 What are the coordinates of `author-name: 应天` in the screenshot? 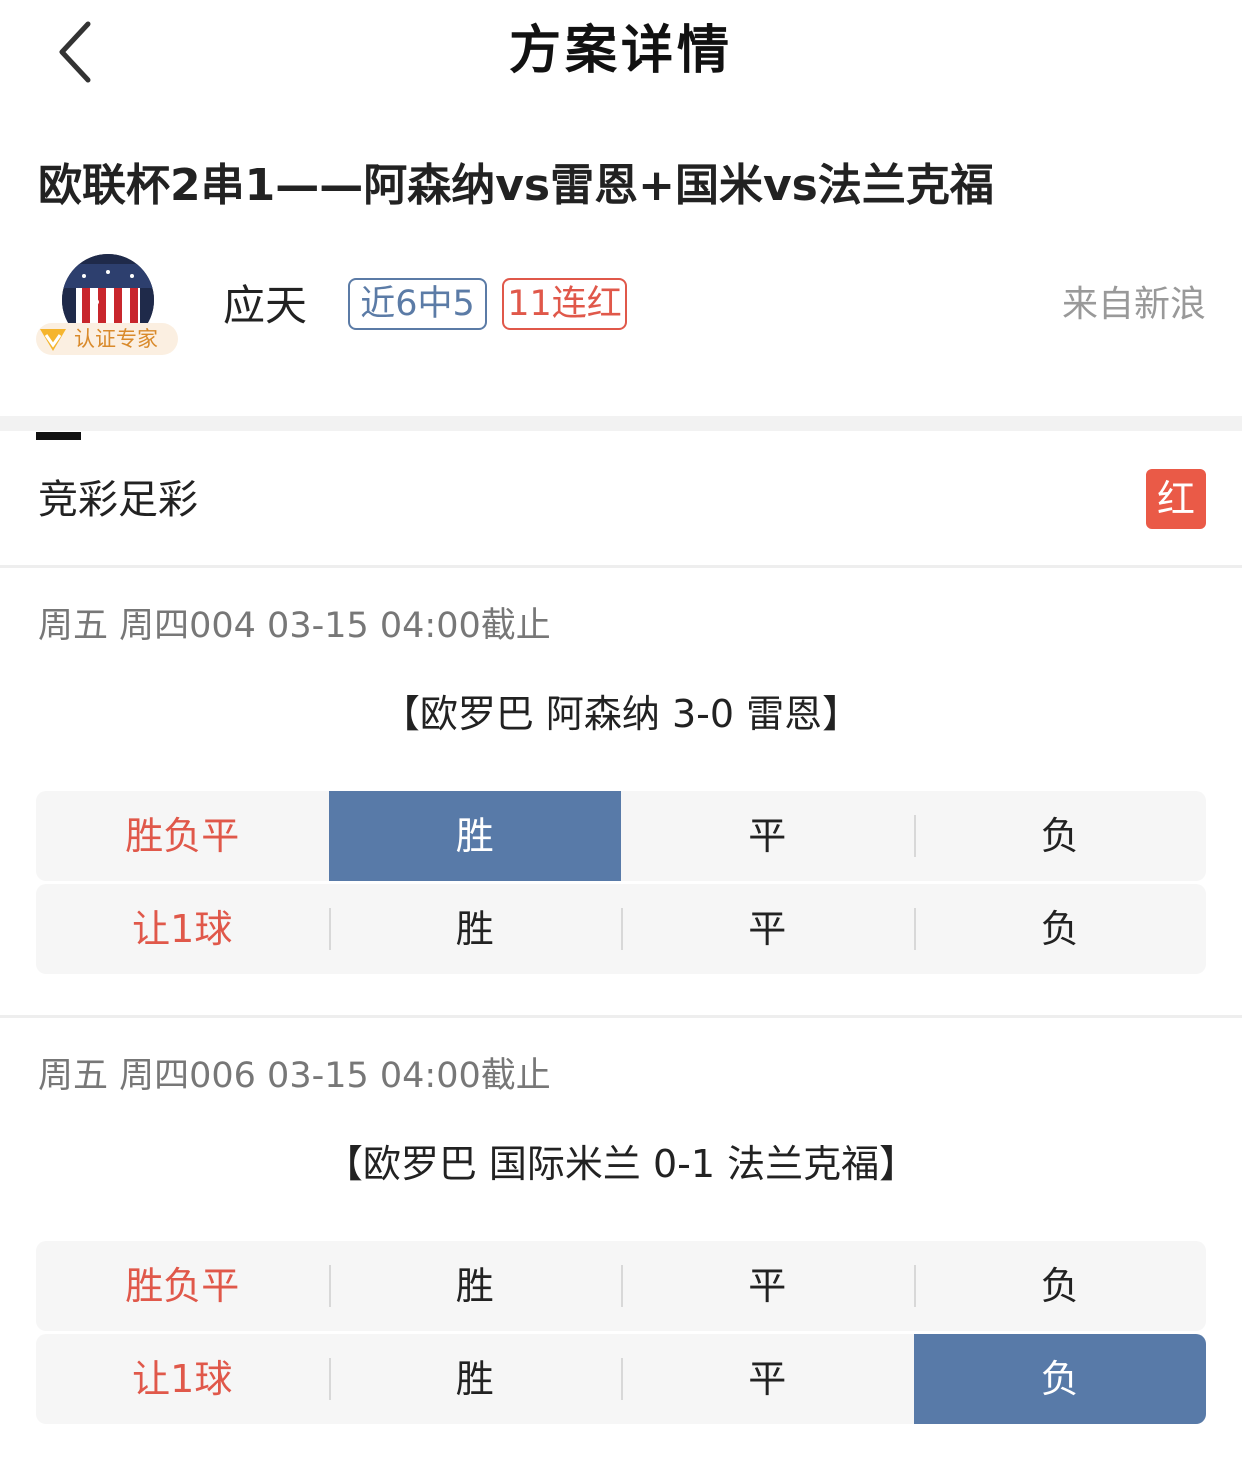 It's located at (265, 306).